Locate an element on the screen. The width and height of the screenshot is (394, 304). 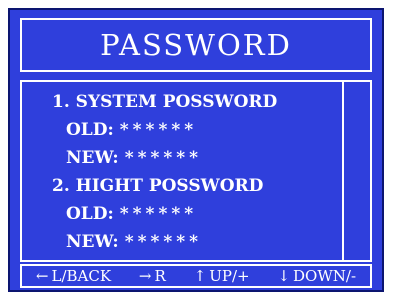
menu-item-hight-password: 2. HIGHT POSSWORD is located at coordinates (157, 186).